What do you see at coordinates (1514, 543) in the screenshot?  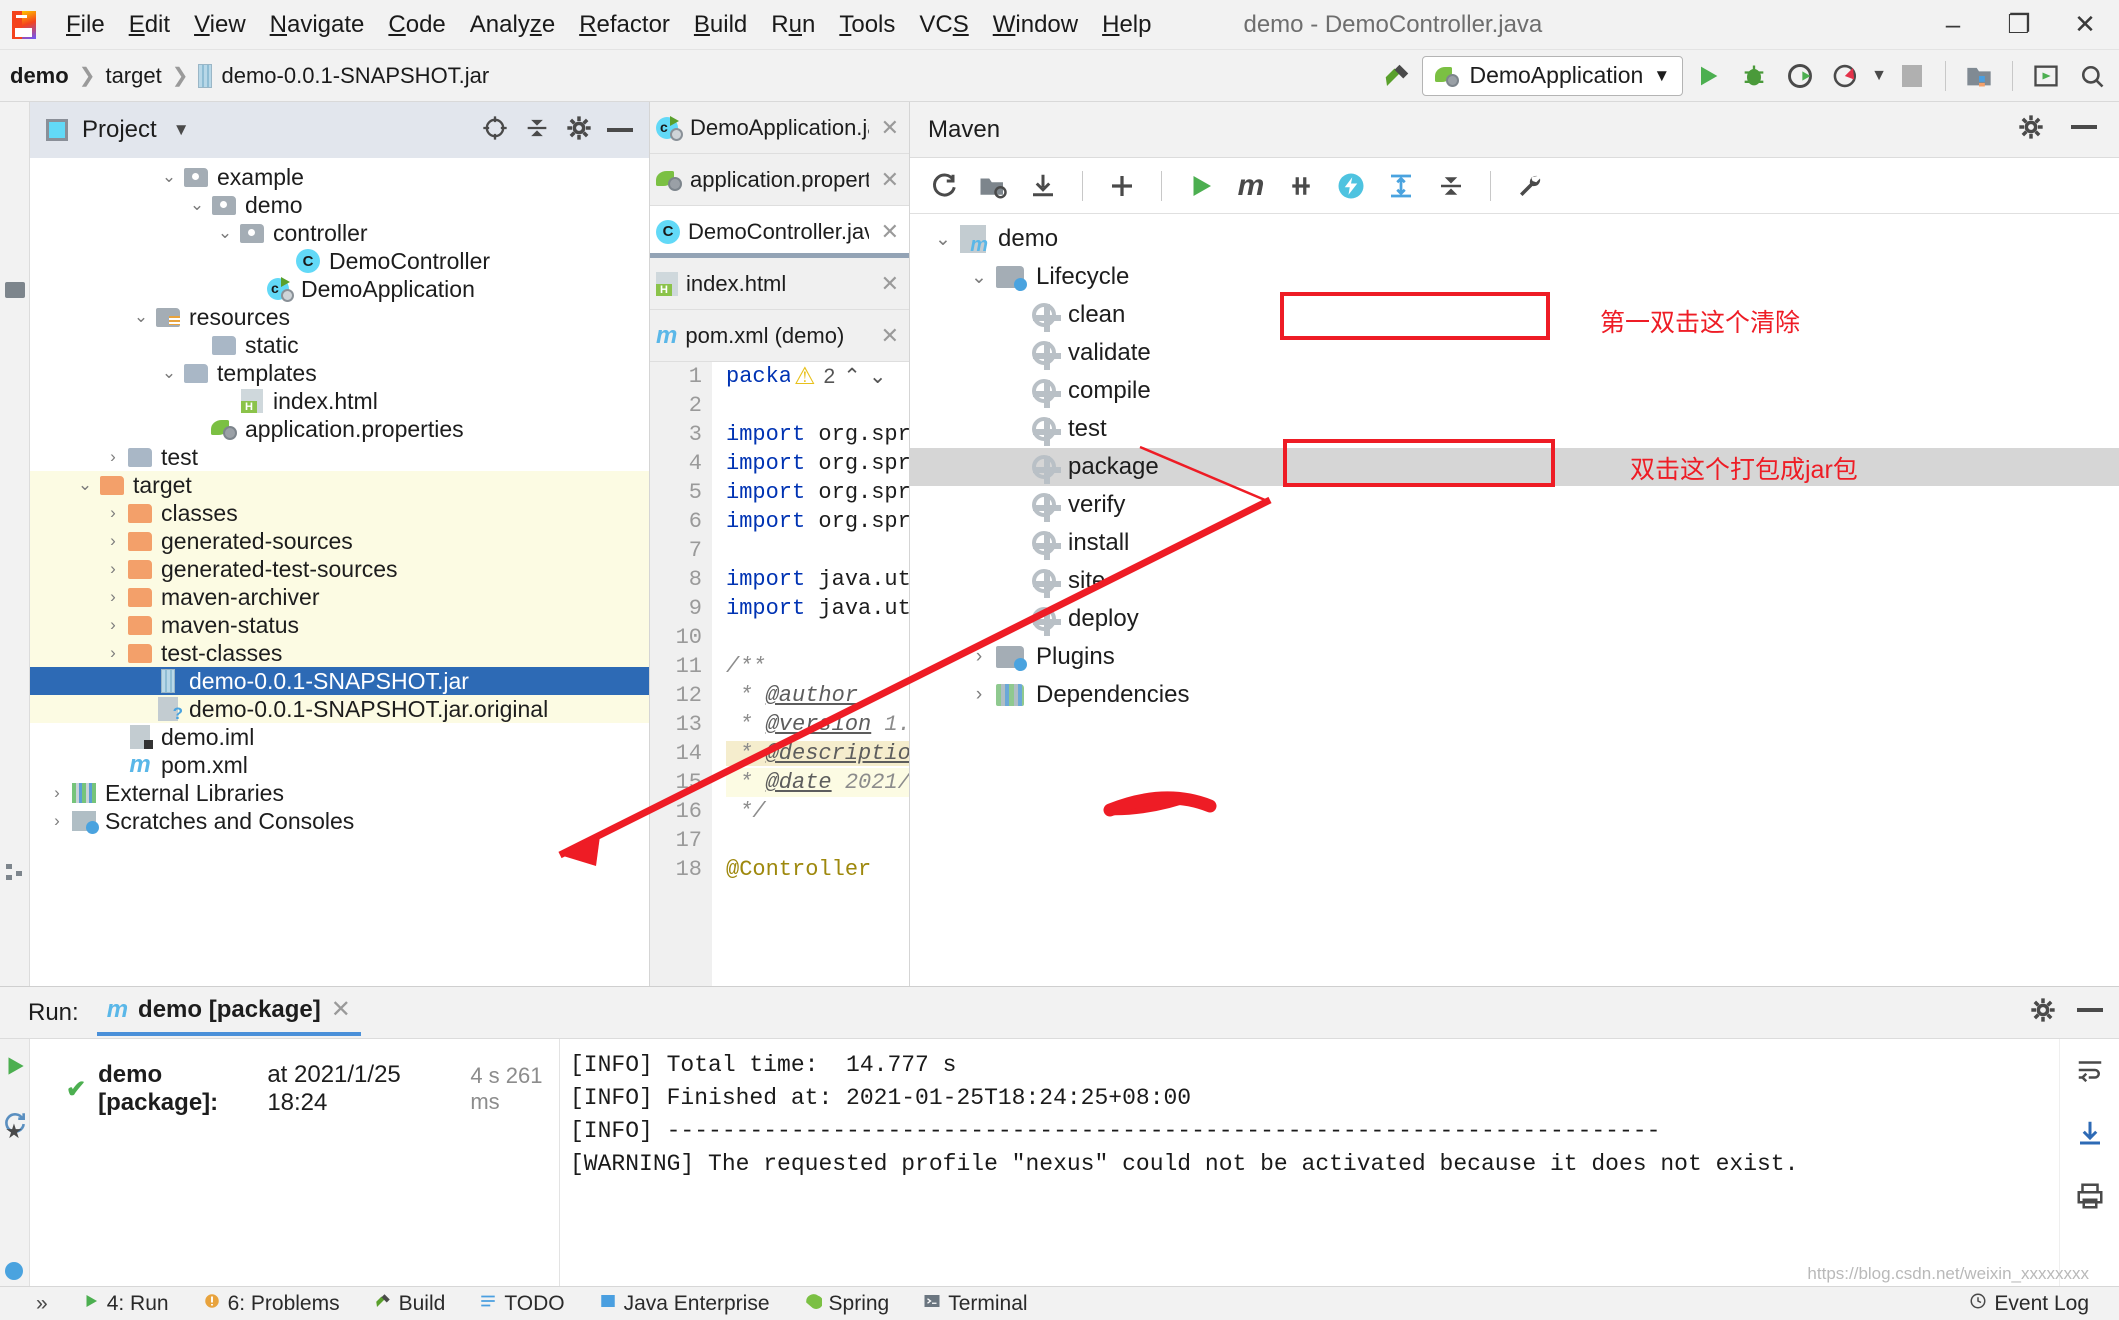 I see `maven-tree-row: install` at bounding box center [1514, 543].